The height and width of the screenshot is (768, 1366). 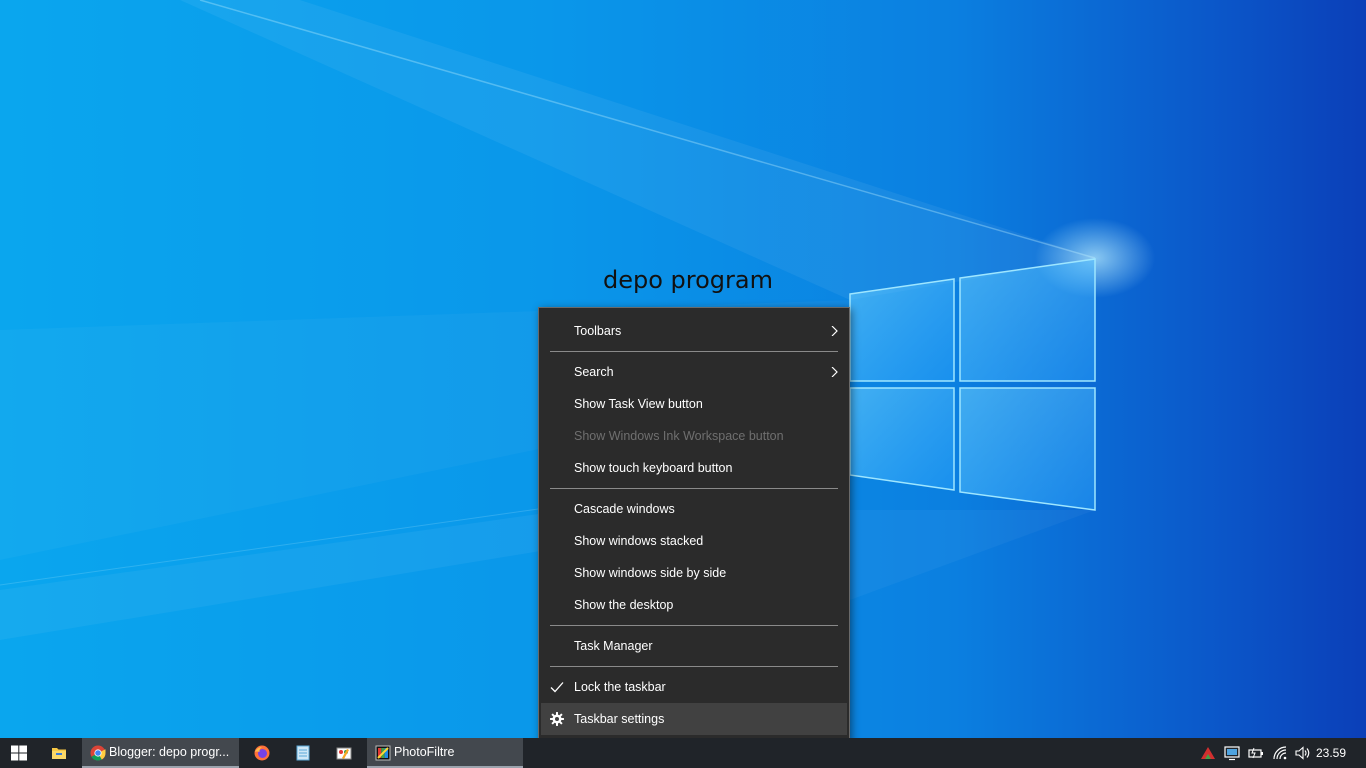 I want to click on watermark-text: depo program, so click(x=688, y=280).